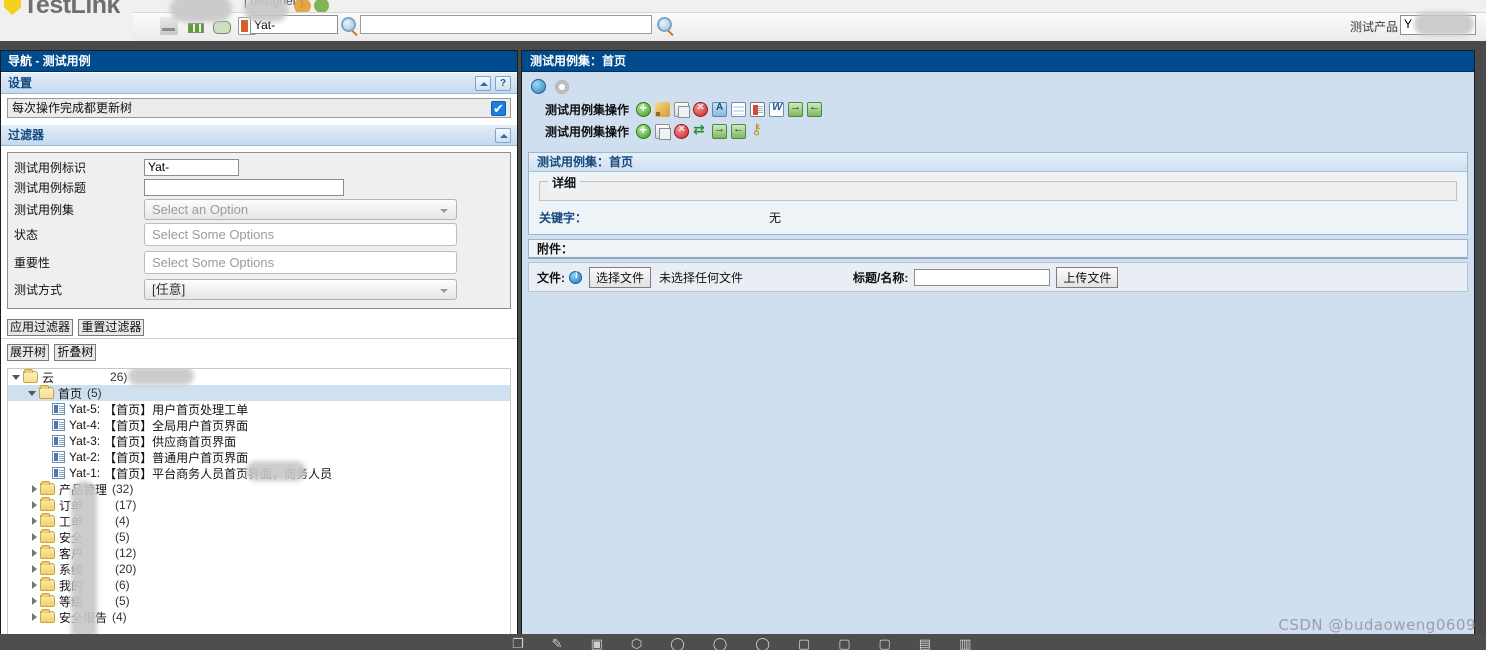 The height and width of the screenshot is (650, 1486). I want to click on upload-file-button: 上传文件, so click(1087, 277).